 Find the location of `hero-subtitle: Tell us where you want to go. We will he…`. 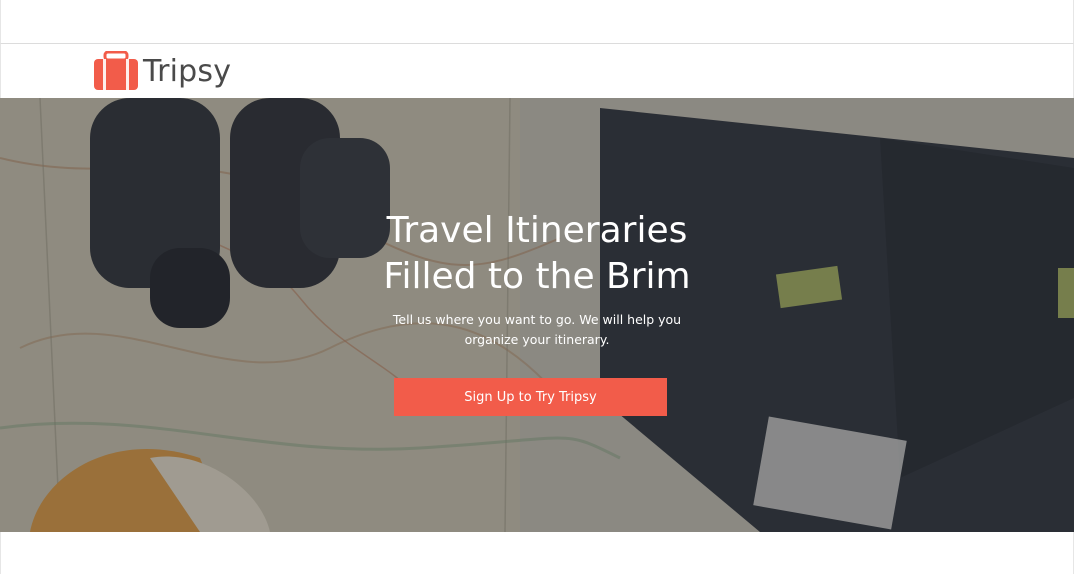

hero-subtitle: Tell us where you want to go. We will he… is located at coordinates (537, 330).